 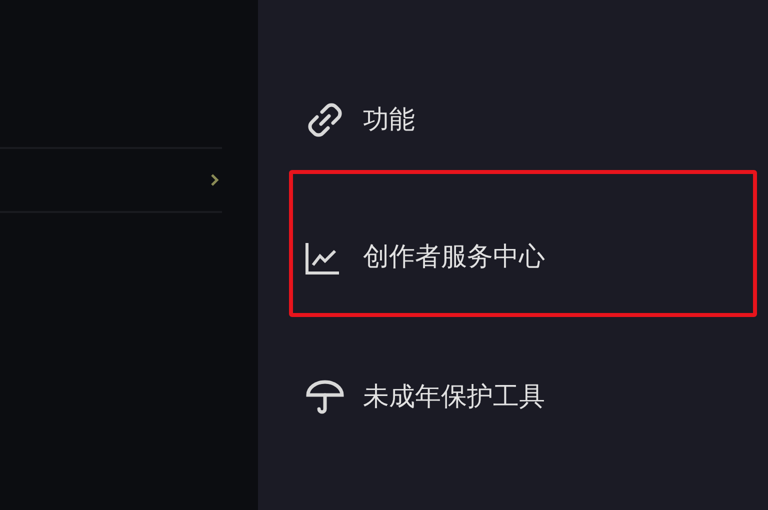 I want to click on menu-item-label: 功能, so click(x=389, y=120).